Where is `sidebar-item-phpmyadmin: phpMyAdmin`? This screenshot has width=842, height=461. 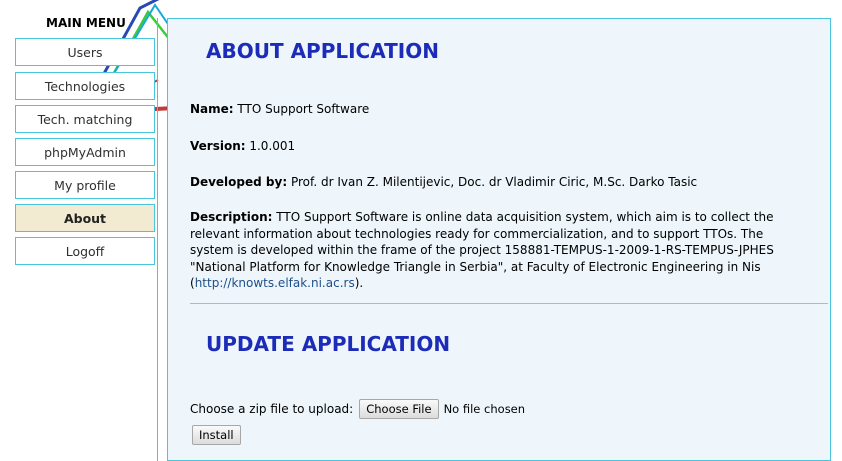 sidebar-item-phpmyadmin: phpMyAdmin is located at coordinates (85, 152).